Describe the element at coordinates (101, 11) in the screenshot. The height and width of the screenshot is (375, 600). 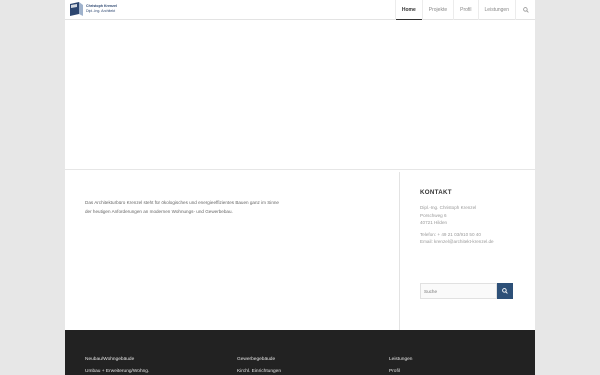
I see `logo-subtitle: Dipl.-Ing. Architekt` at that location.